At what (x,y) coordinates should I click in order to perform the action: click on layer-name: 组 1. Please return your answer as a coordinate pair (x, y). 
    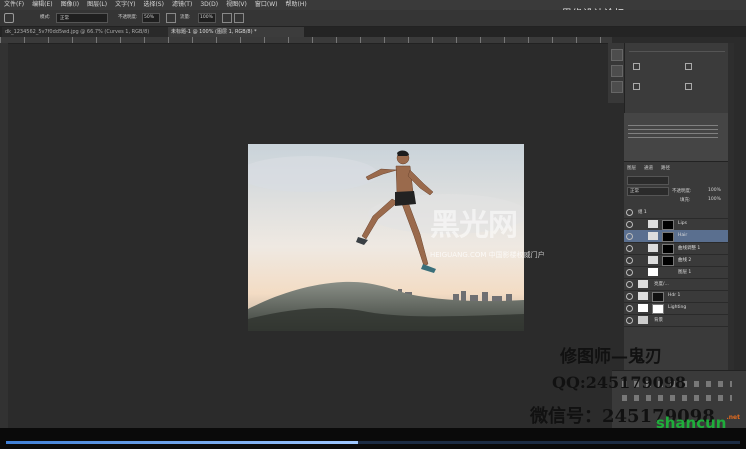
    Looking at the image, I should click on (642, 212).